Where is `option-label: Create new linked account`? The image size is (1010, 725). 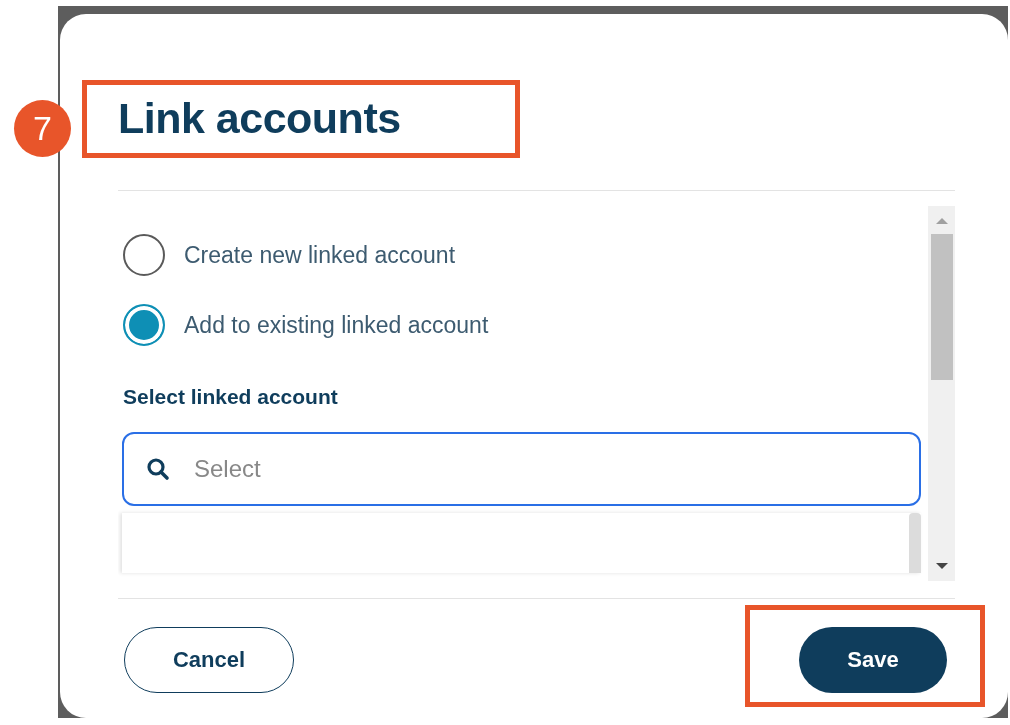
option-label: Create new linked account is located at coordinates (320, 255).